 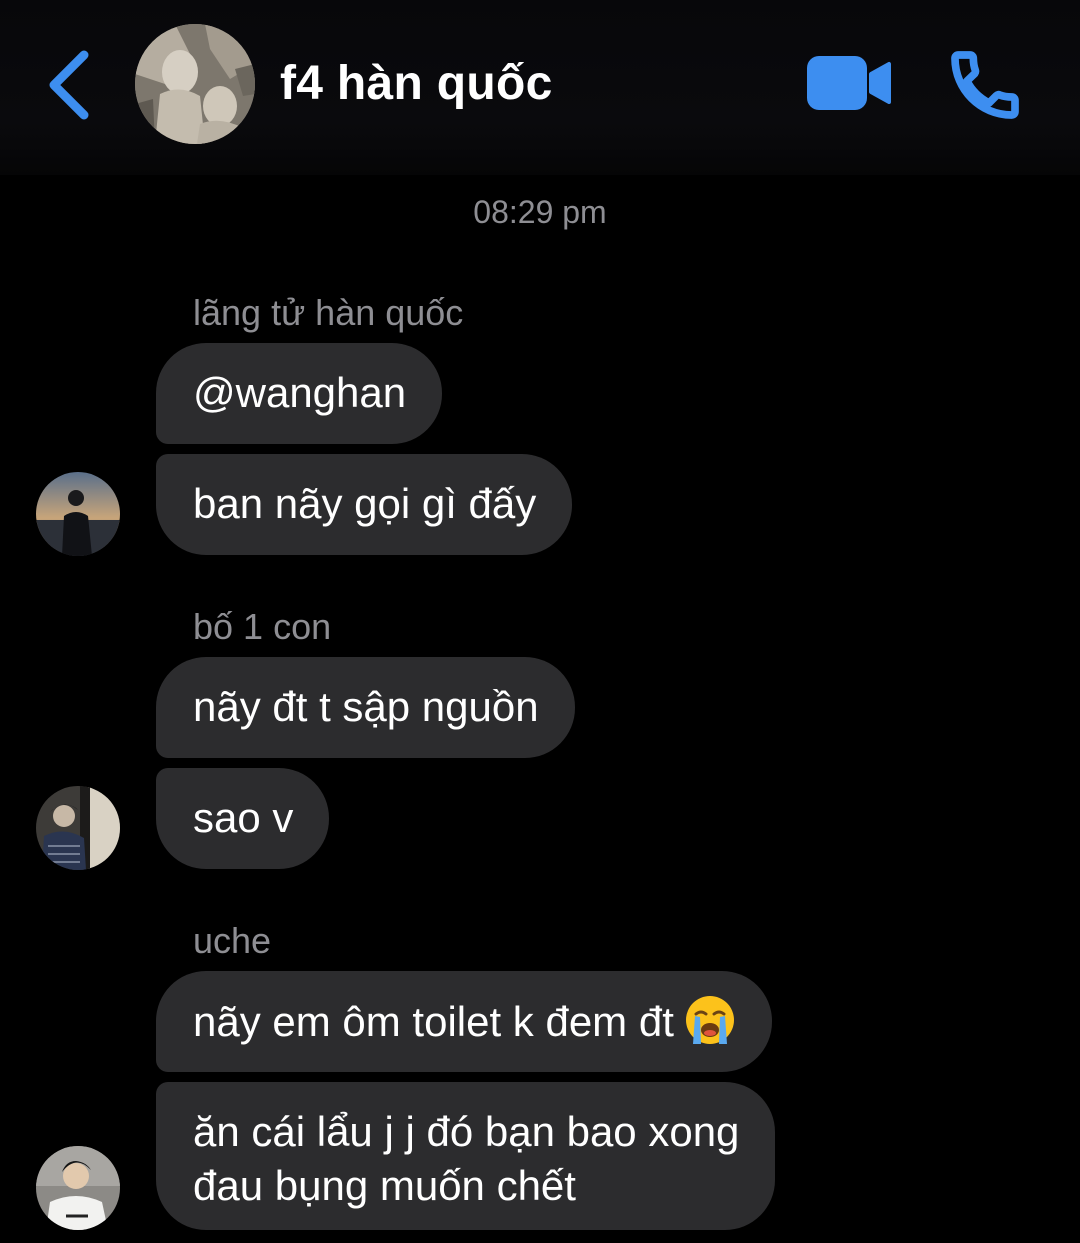 I want to click on chevron-left-icon, so click(x=69, y=85).